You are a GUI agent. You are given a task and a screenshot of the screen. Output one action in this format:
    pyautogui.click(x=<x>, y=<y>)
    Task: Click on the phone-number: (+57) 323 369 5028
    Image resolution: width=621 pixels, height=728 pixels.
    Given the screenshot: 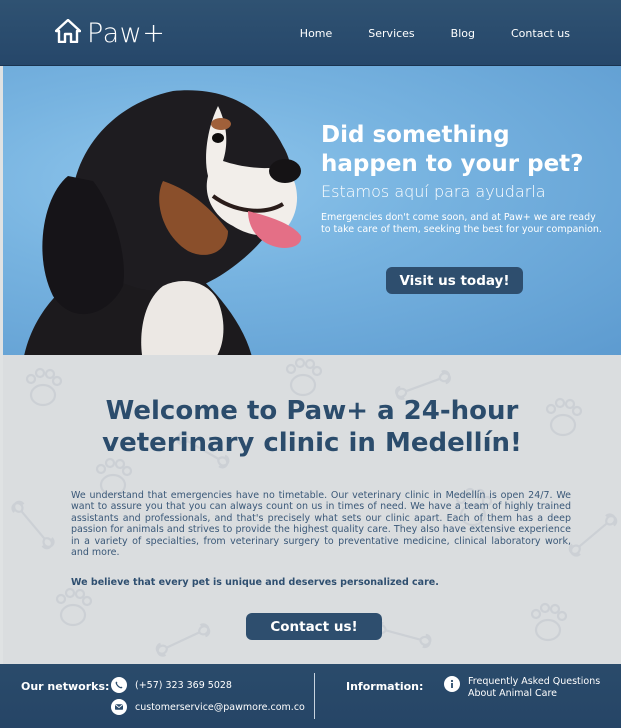 What is the action you would take?
    pyautogui.click(x=183, y=685)
    